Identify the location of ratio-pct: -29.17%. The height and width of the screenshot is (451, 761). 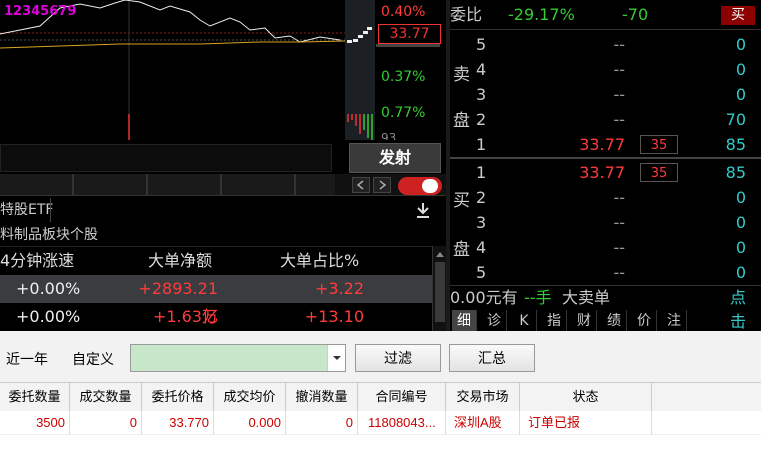
(541, 14).